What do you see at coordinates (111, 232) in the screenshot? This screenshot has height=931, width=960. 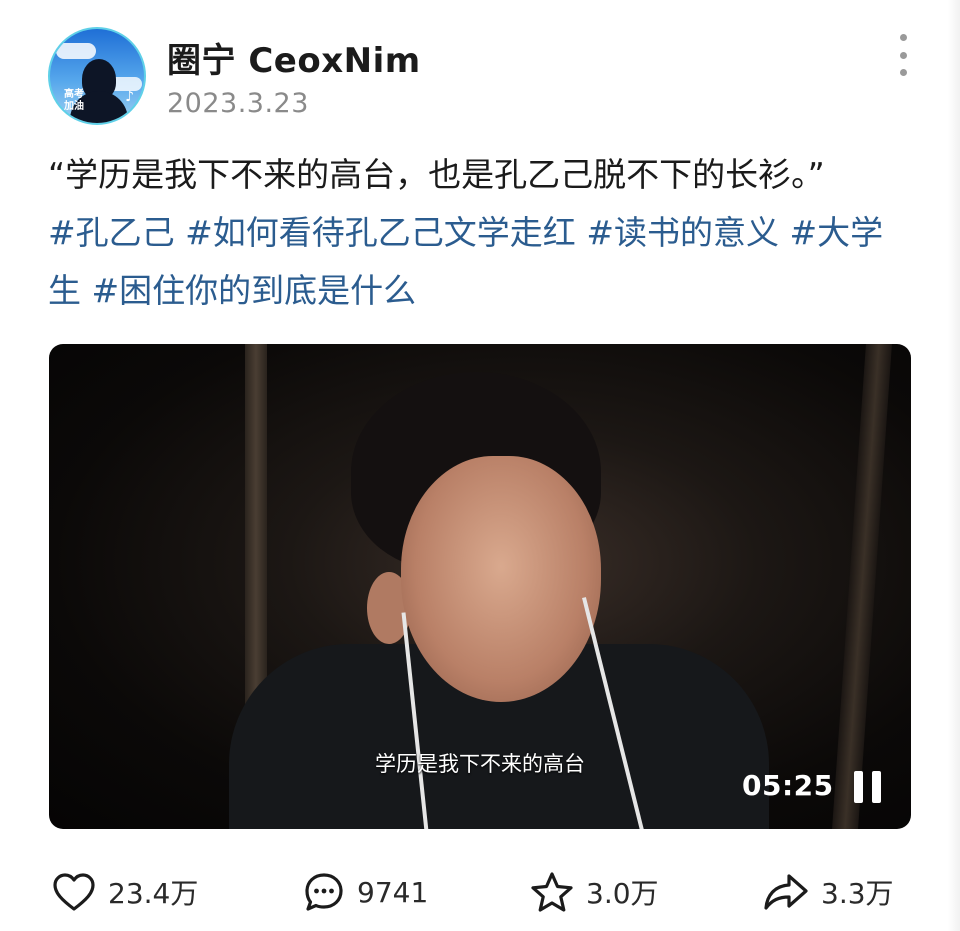 I see `hashtag-link: #孔乙己` at bounding box center [111, 232].